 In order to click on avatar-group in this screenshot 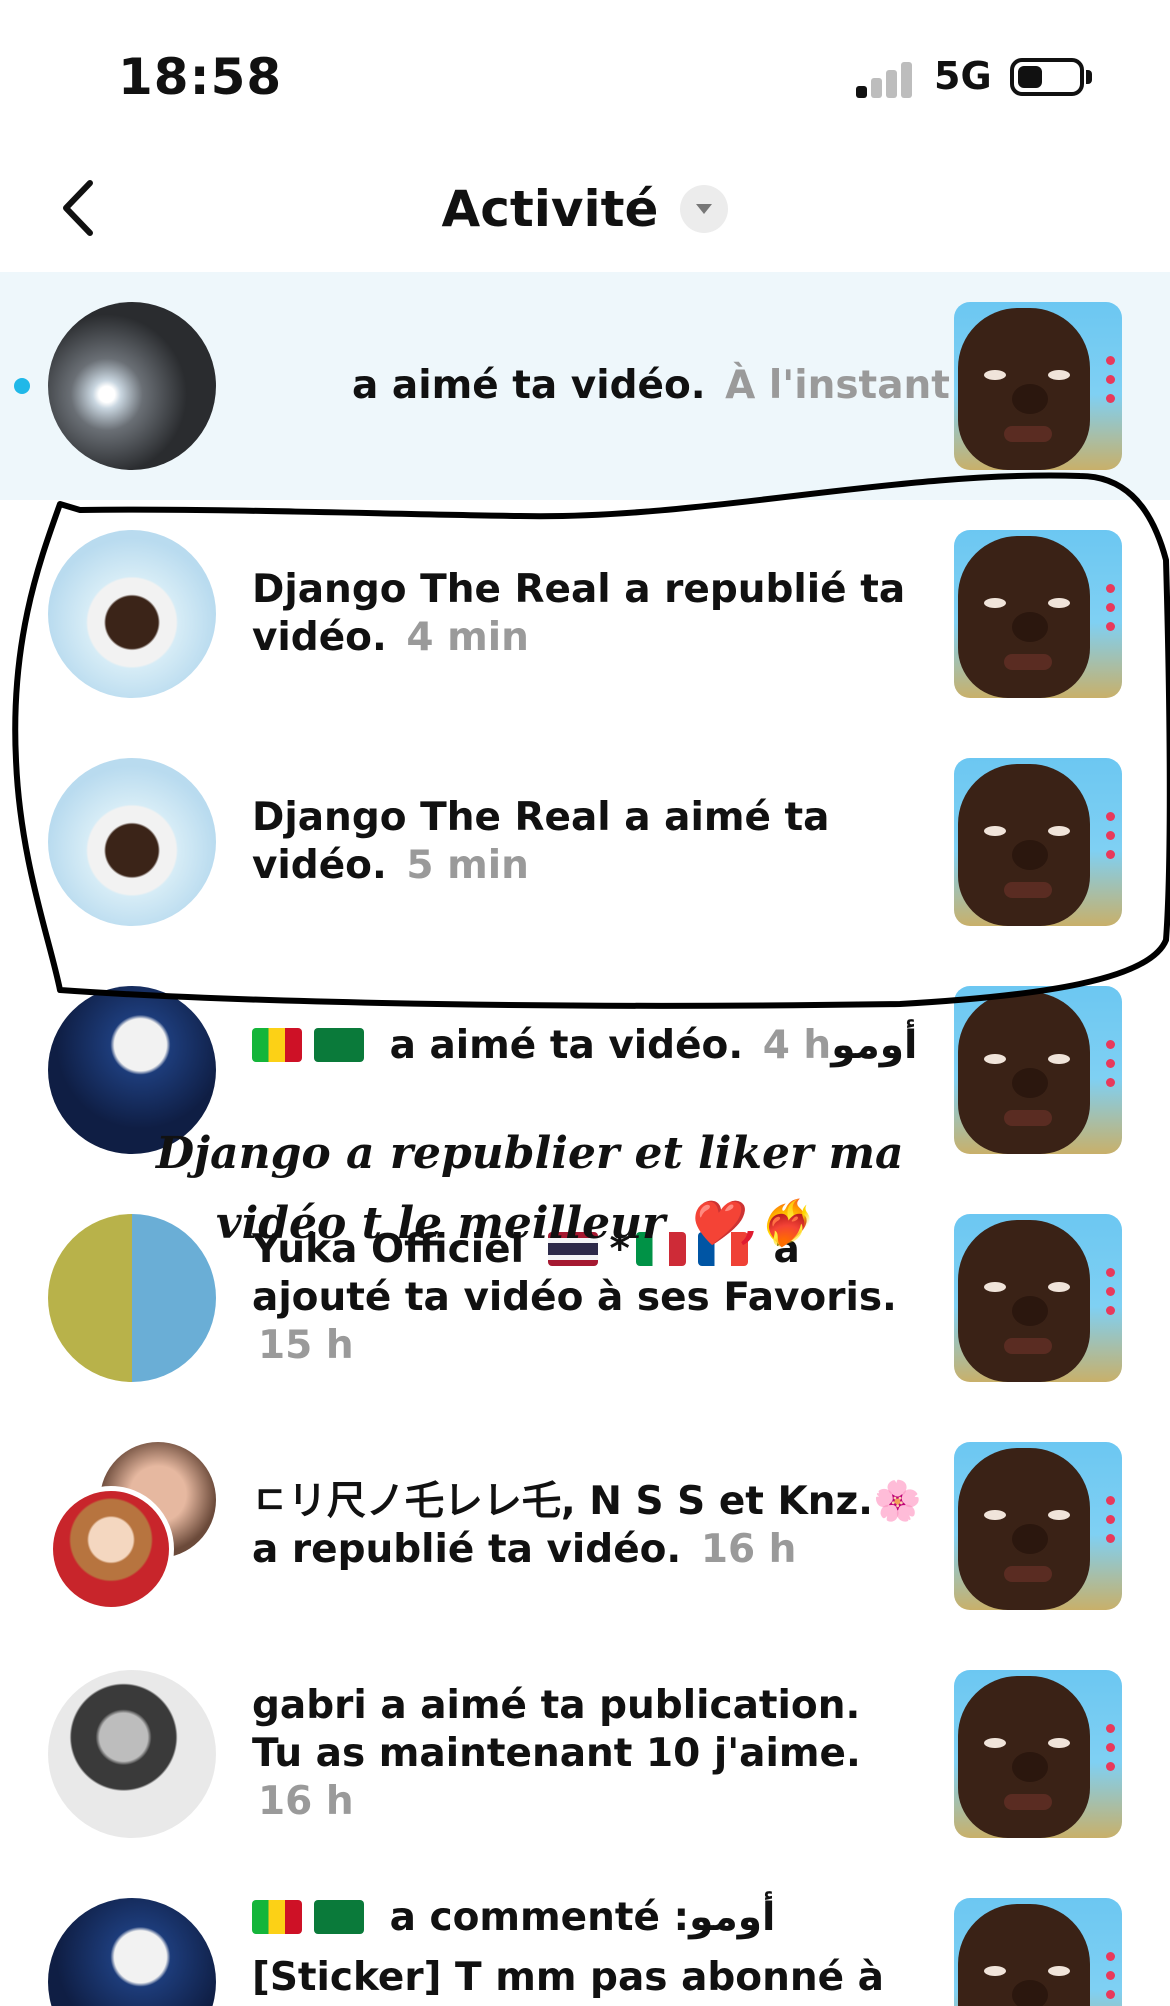, I will do `click(133, 1527)`.